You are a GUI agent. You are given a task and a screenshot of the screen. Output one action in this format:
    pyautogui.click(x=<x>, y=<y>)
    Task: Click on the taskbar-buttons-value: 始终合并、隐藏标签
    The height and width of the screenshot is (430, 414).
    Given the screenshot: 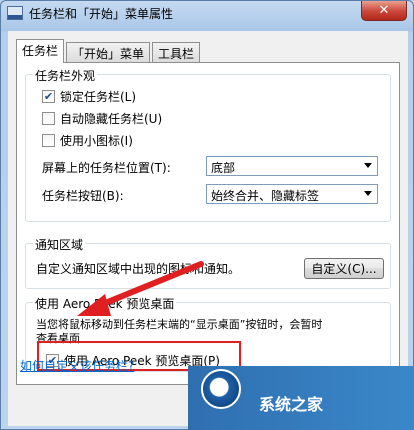 What is the action you would take?
    pyautogui.click(x=265, y=196)
    